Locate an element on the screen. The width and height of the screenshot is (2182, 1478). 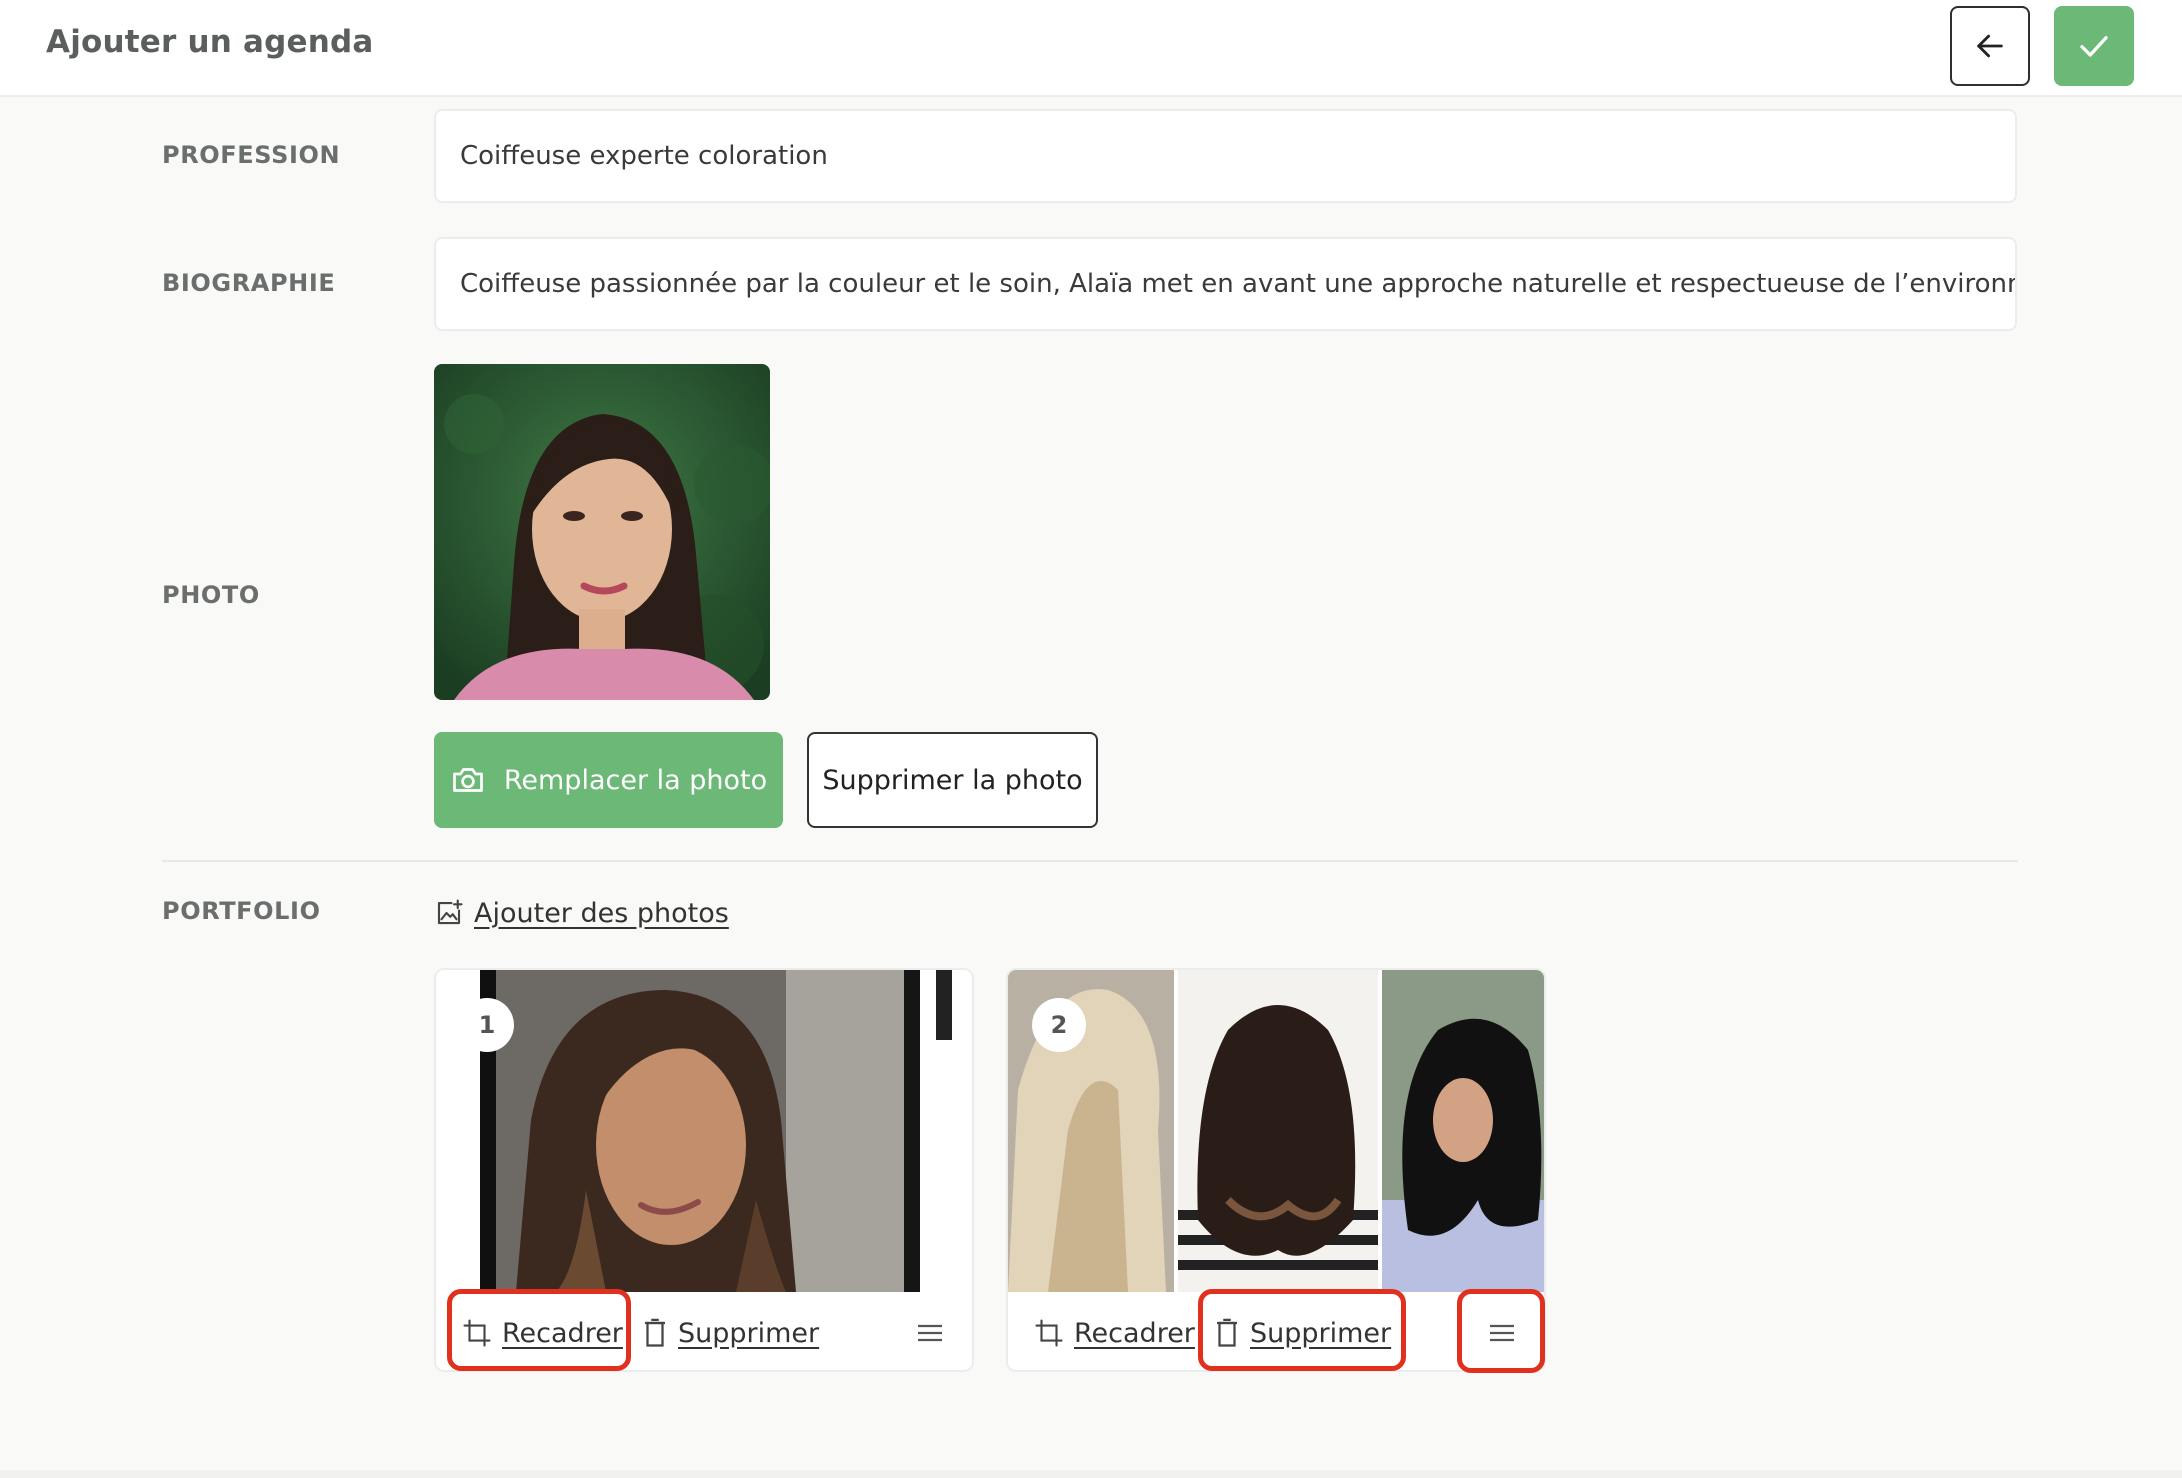
replace-photo-button: Remplacer la photo is located at coordinates (608, 780).